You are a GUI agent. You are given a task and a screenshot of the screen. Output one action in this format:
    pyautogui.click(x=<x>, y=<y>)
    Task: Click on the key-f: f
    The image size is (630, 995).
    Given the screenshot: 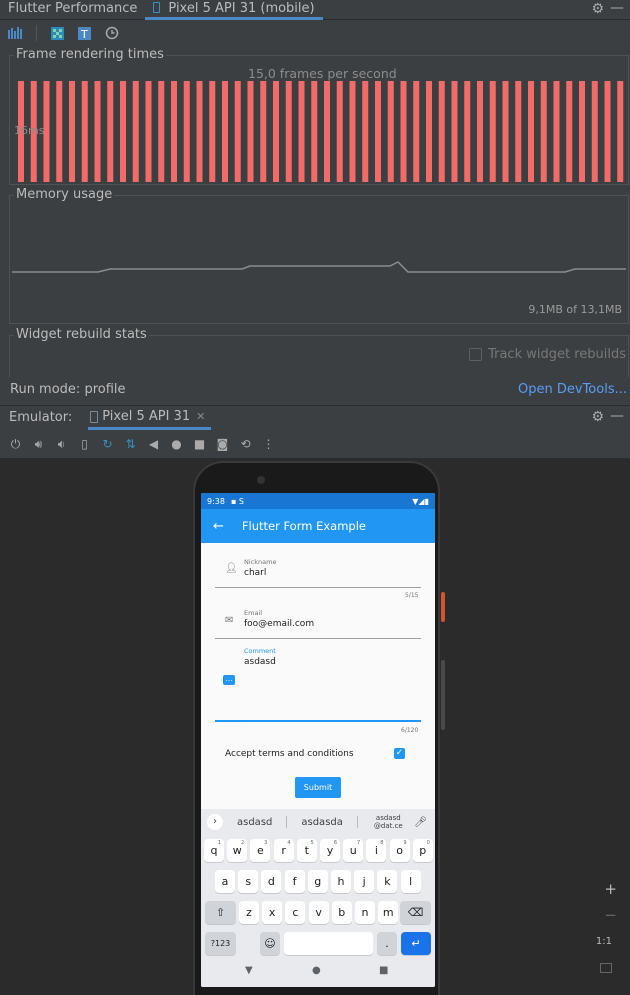 What is the action you would take?
    pyautogui.click(x=294, y=881)
    